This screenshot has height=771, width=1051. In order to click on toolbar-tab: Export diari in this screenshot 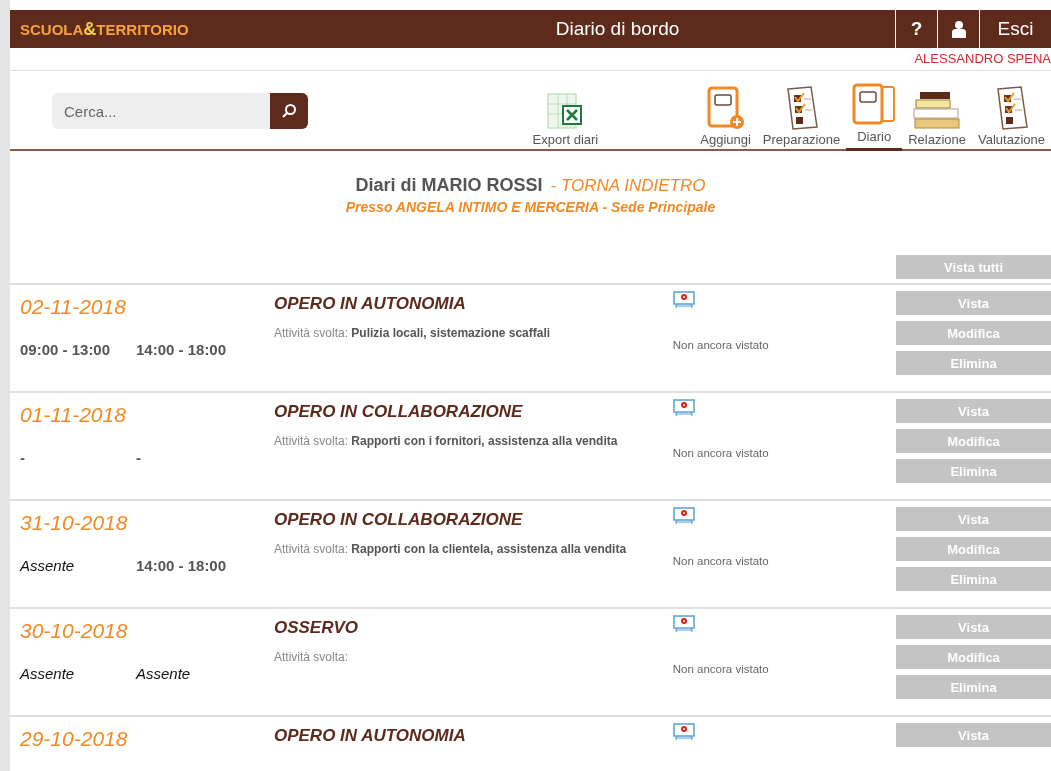, I will do `click(565, 120)`.